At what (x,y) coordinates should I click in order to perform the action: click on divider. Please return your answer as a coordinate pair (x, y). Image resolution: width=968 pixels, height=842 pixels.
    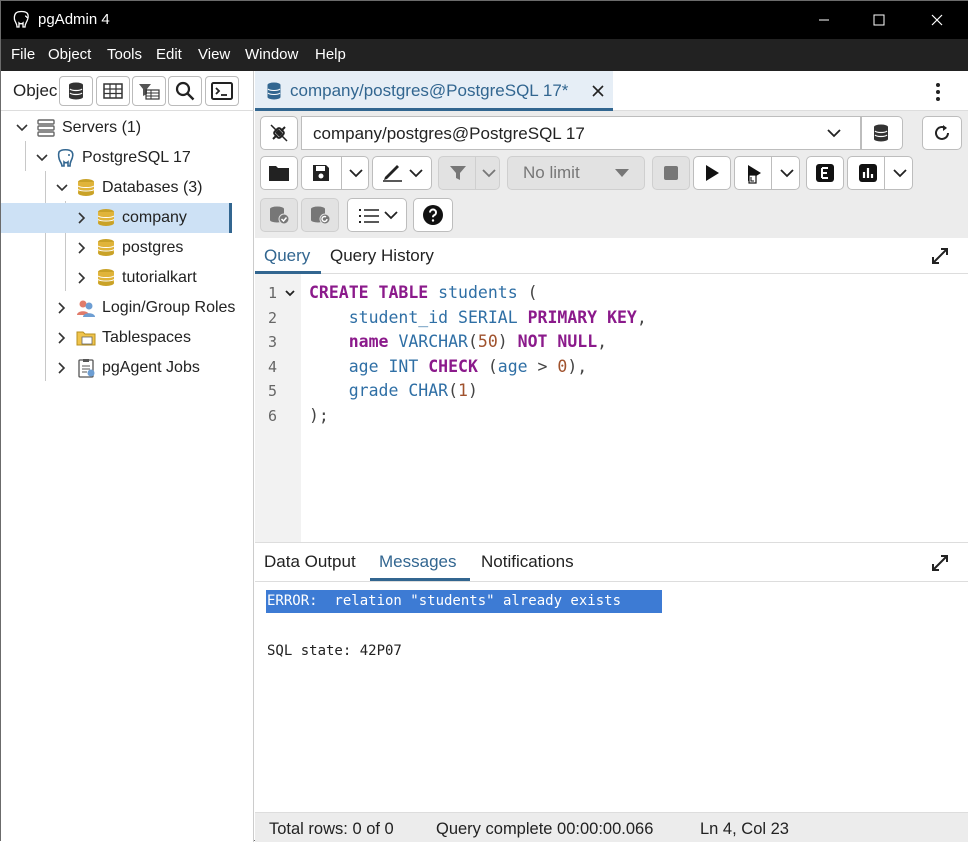
    Looking at the image, I should click on (884, 173).